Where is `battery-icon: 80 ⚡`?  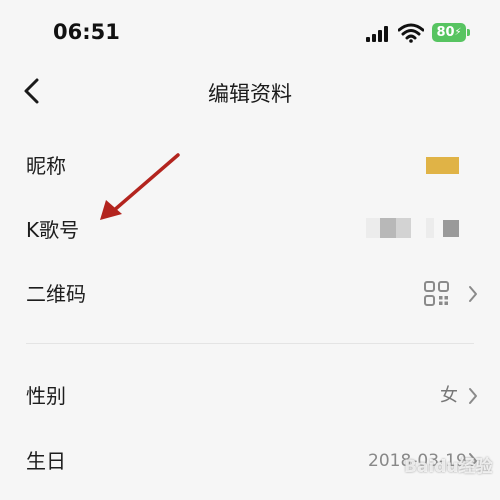 battery-icon: 80 ⚡ is located at coordinates (449, 32).